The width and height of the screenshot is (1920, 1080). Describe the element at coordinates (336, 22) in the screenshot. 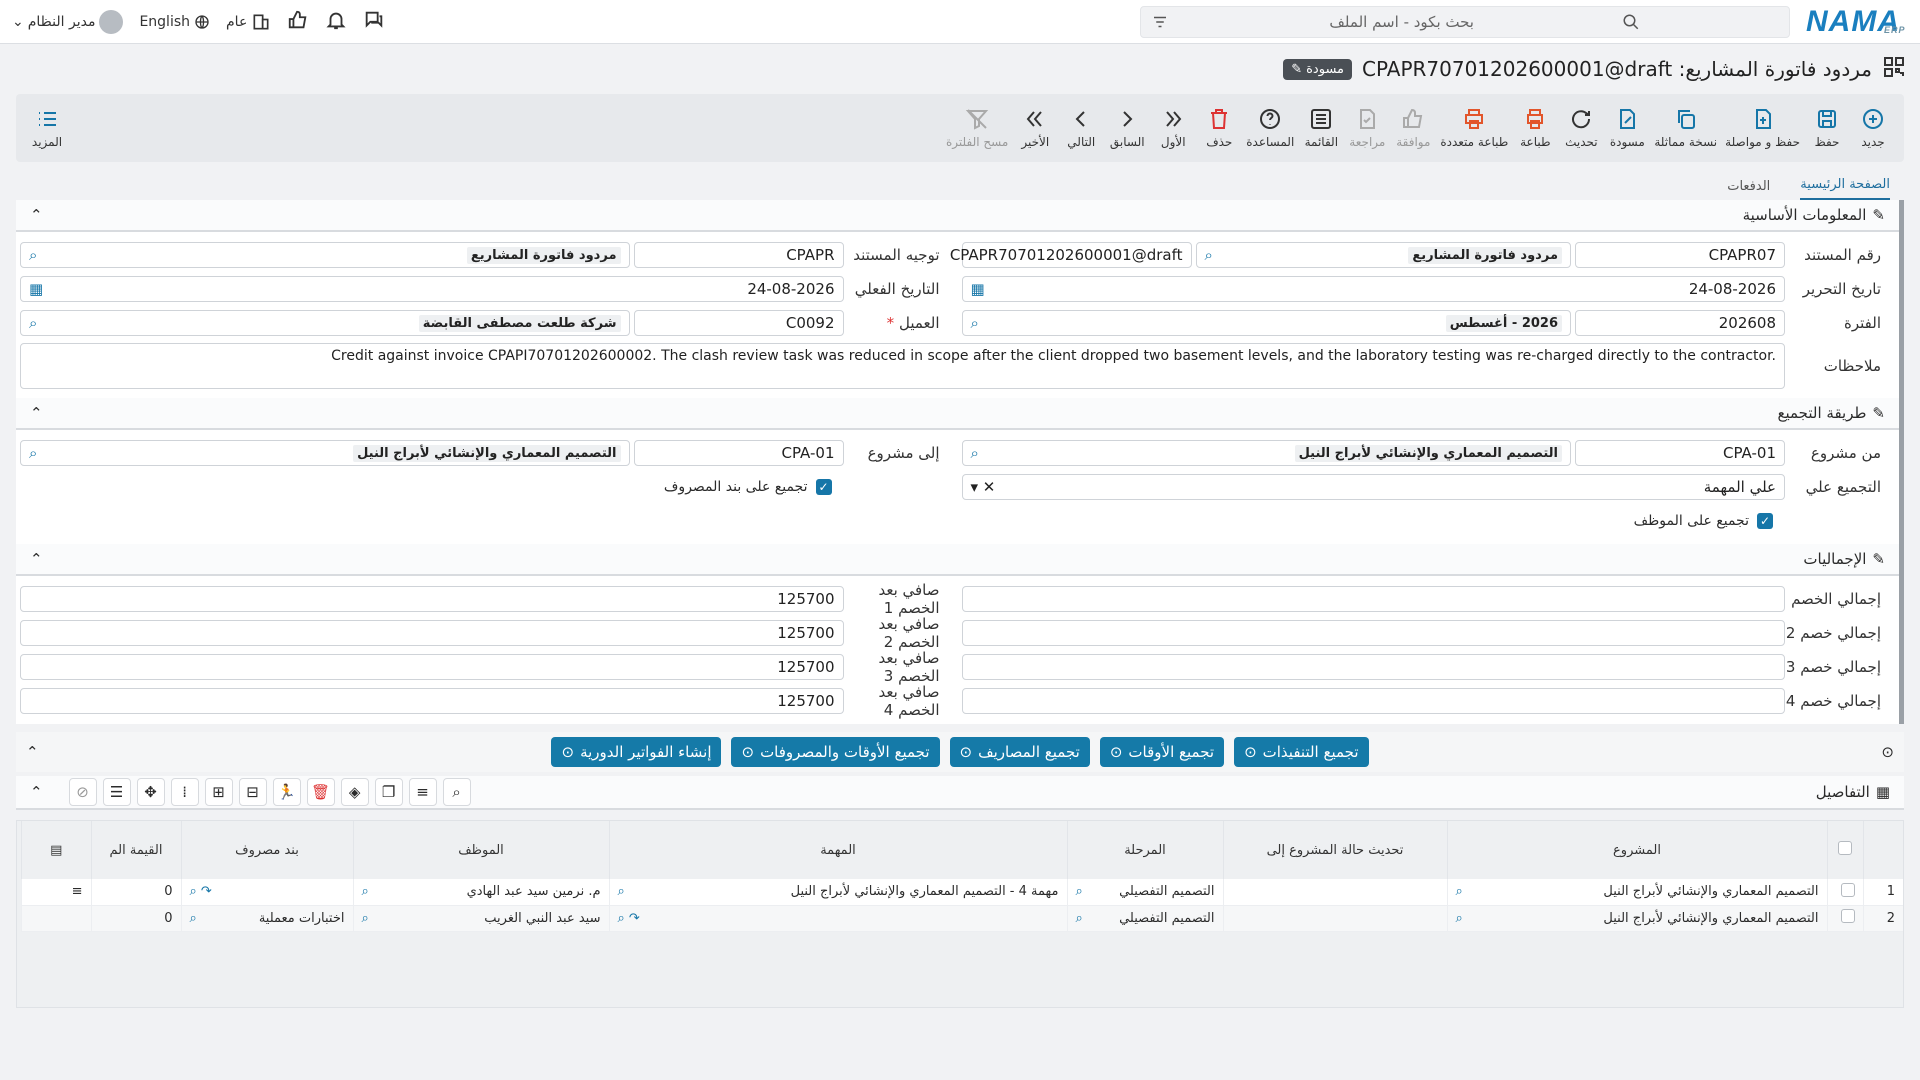

I see `bell-icon` at that location.